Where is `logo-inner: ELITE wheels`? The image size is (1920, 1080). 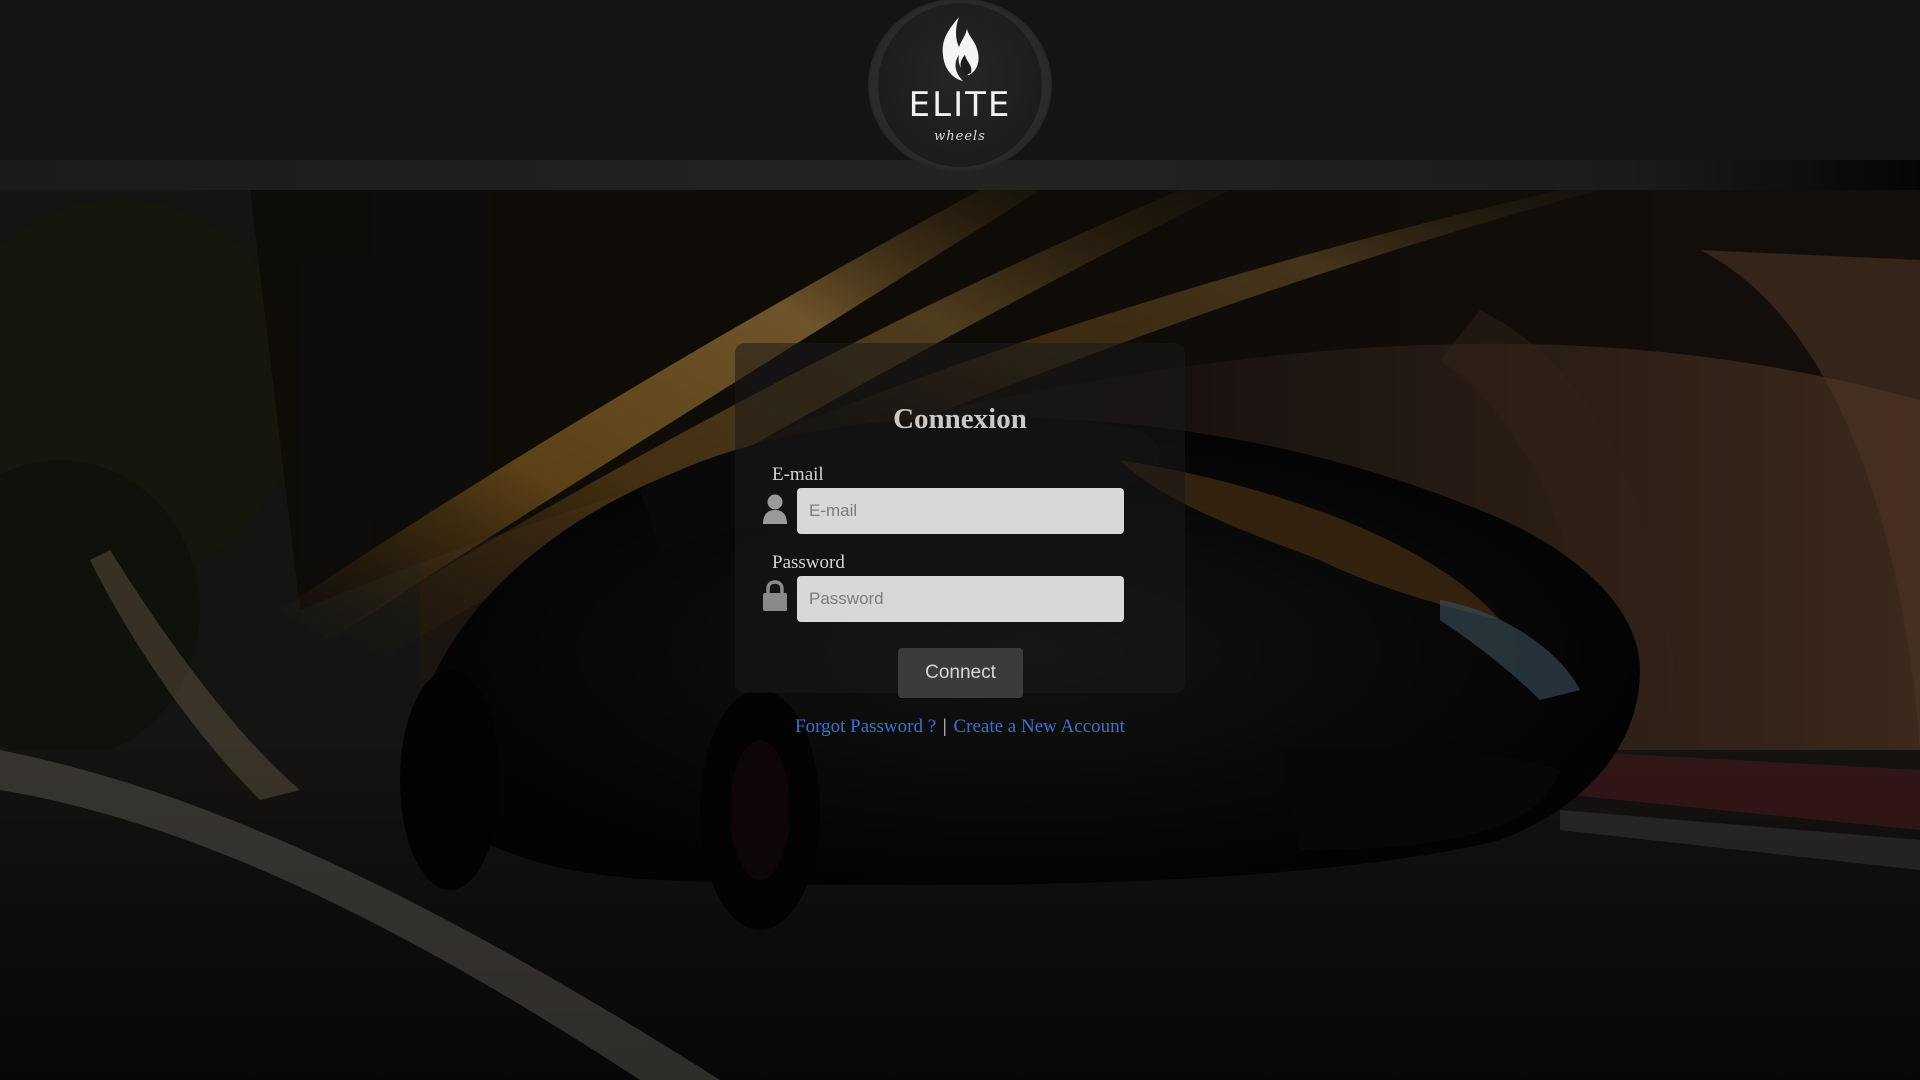 logo-inner: ELITE wheels is located at coordinates (960, 85).